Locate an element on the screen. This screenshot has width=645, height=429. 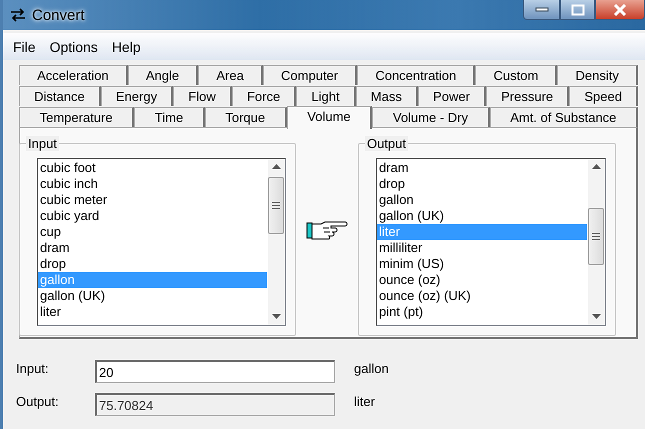
tab: Distance is located at coordinates (60, 96).